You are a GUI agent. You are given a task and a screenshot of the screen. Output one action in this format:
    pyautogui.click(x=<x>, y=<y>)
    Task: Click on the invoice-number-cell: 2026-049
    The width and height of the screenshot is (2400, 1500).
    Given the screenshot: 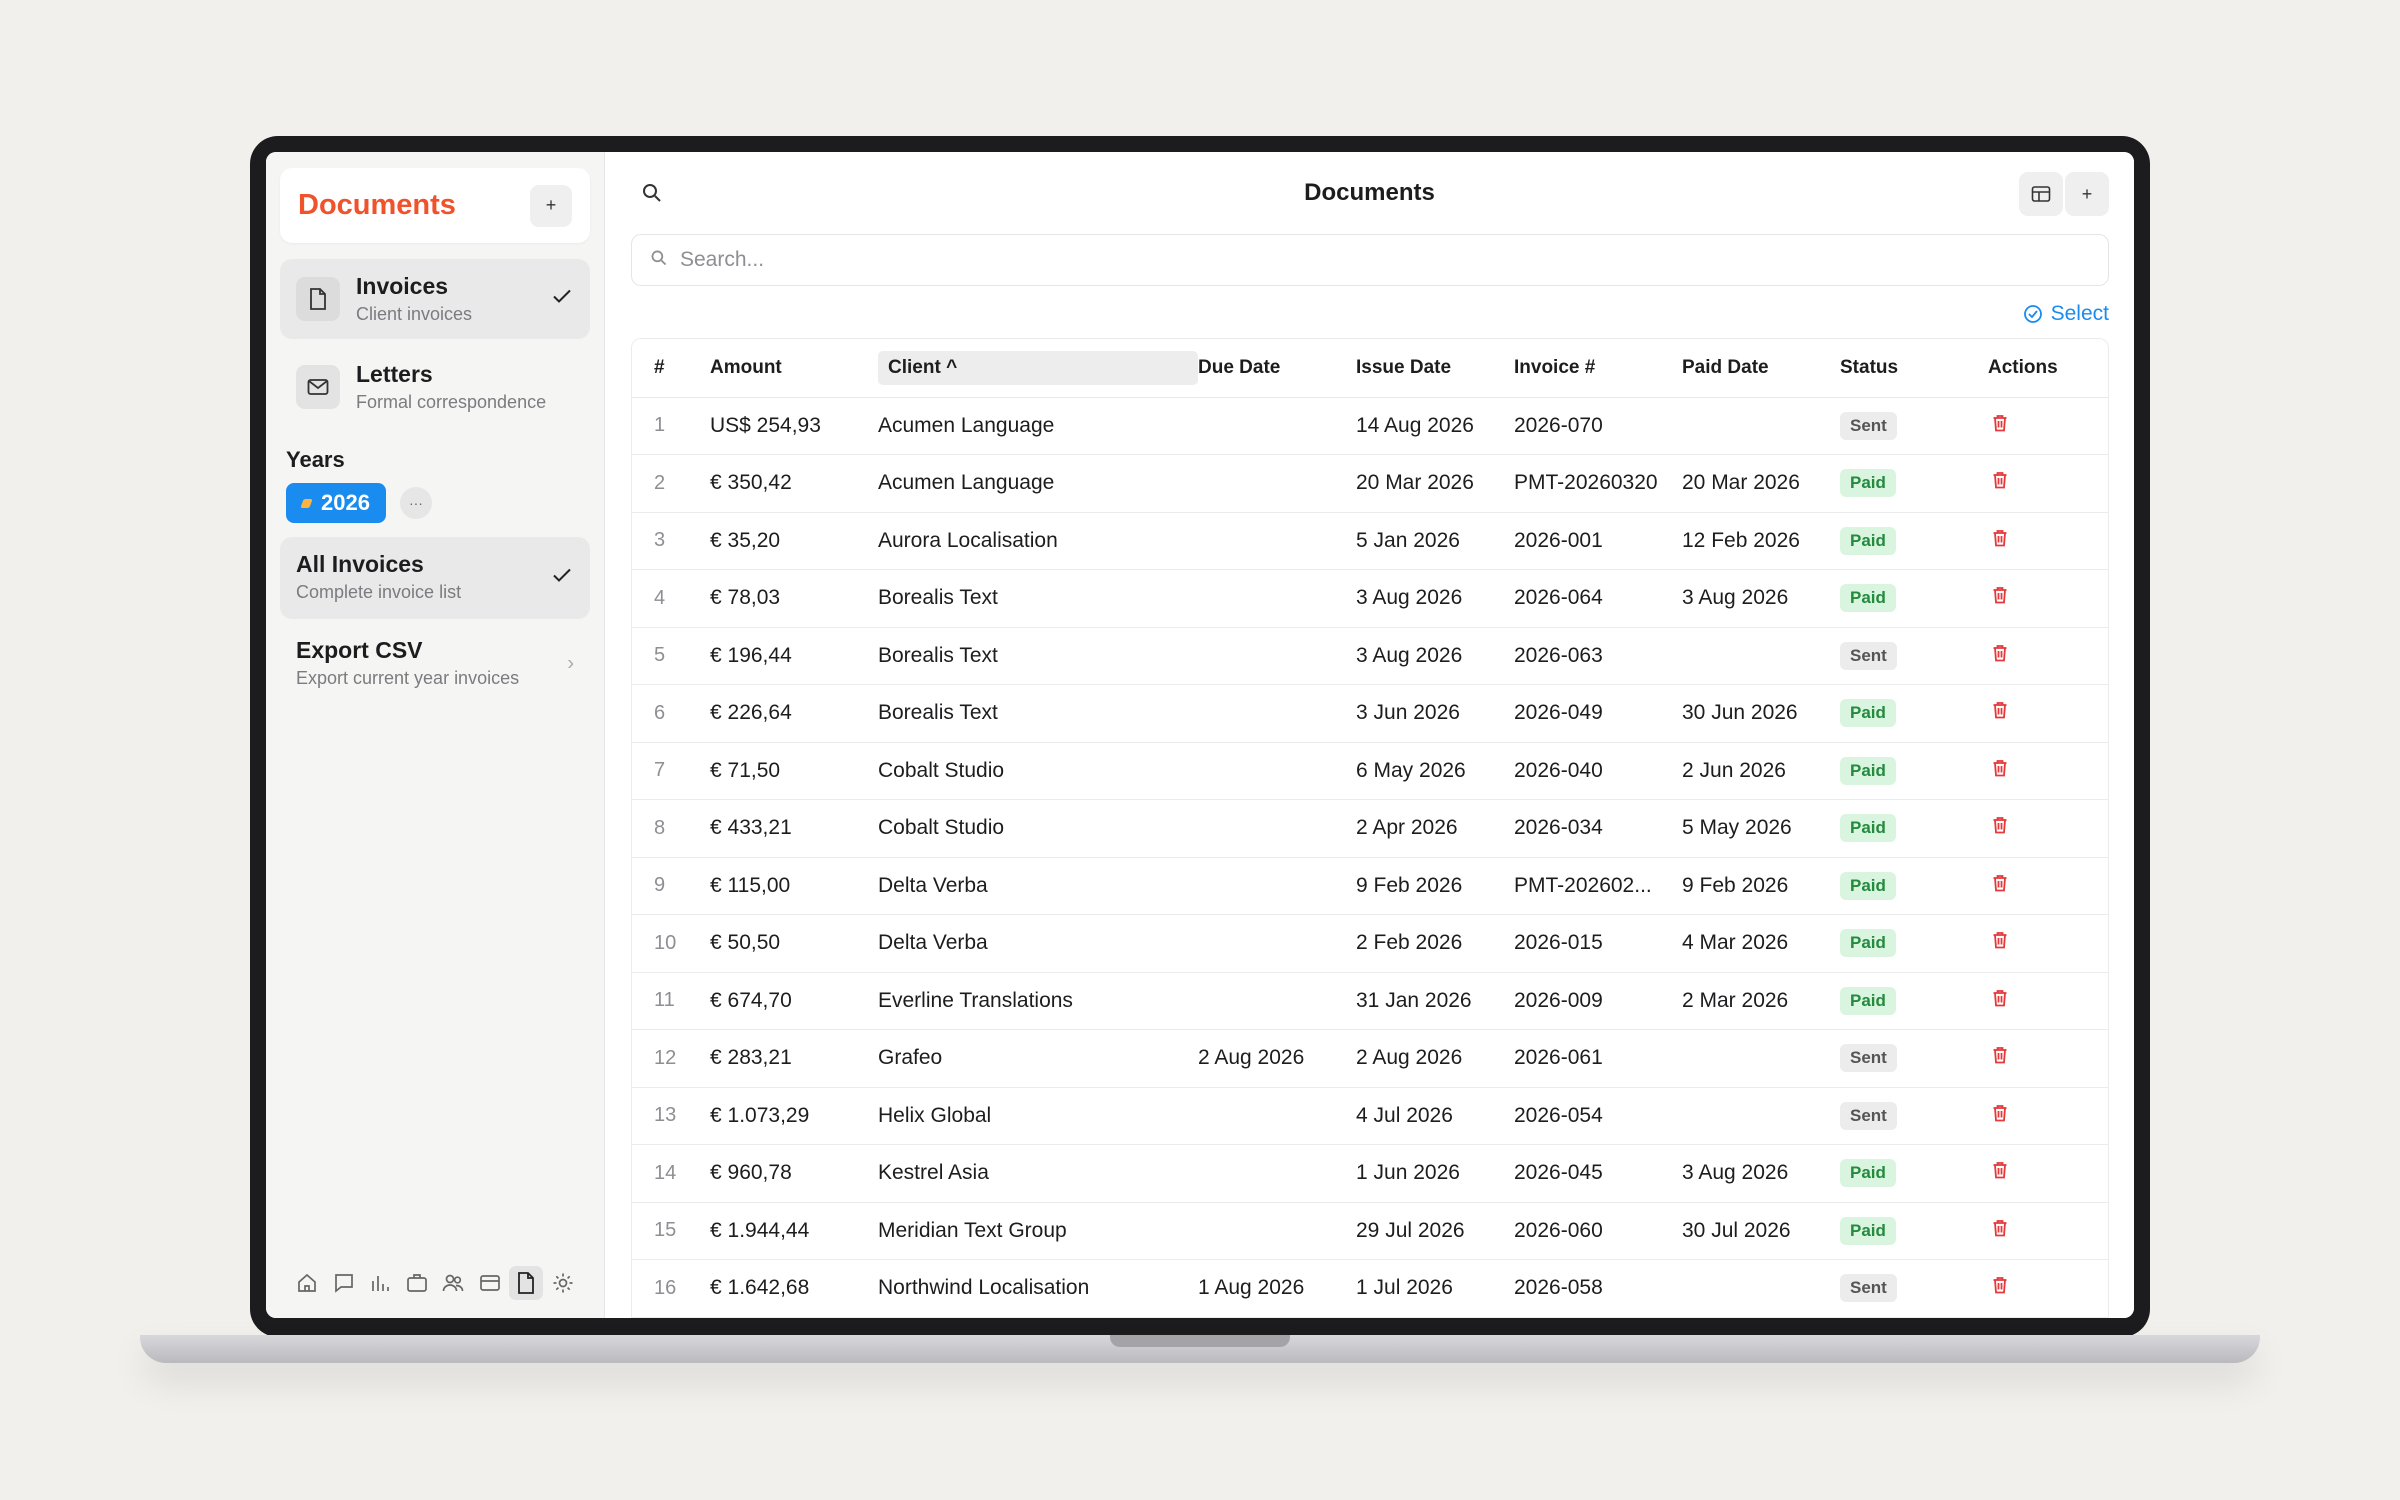 What is the action you would take?
    pyautogui.click(x=1590, y=713)
    